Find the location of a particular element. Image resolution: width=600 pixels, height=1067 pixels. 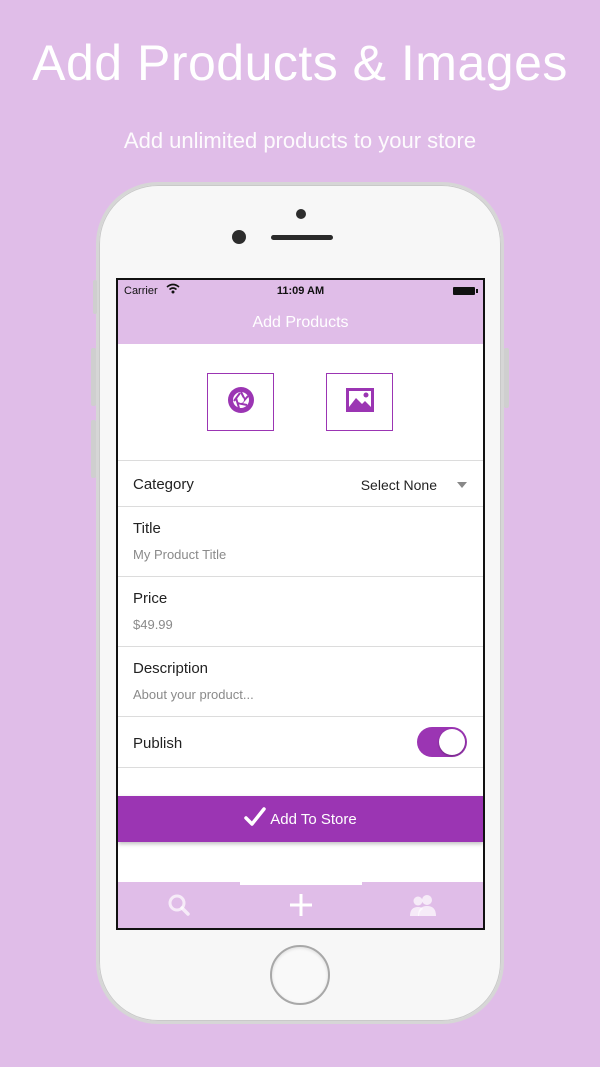

tab-search is located at coordinates (179, 905).